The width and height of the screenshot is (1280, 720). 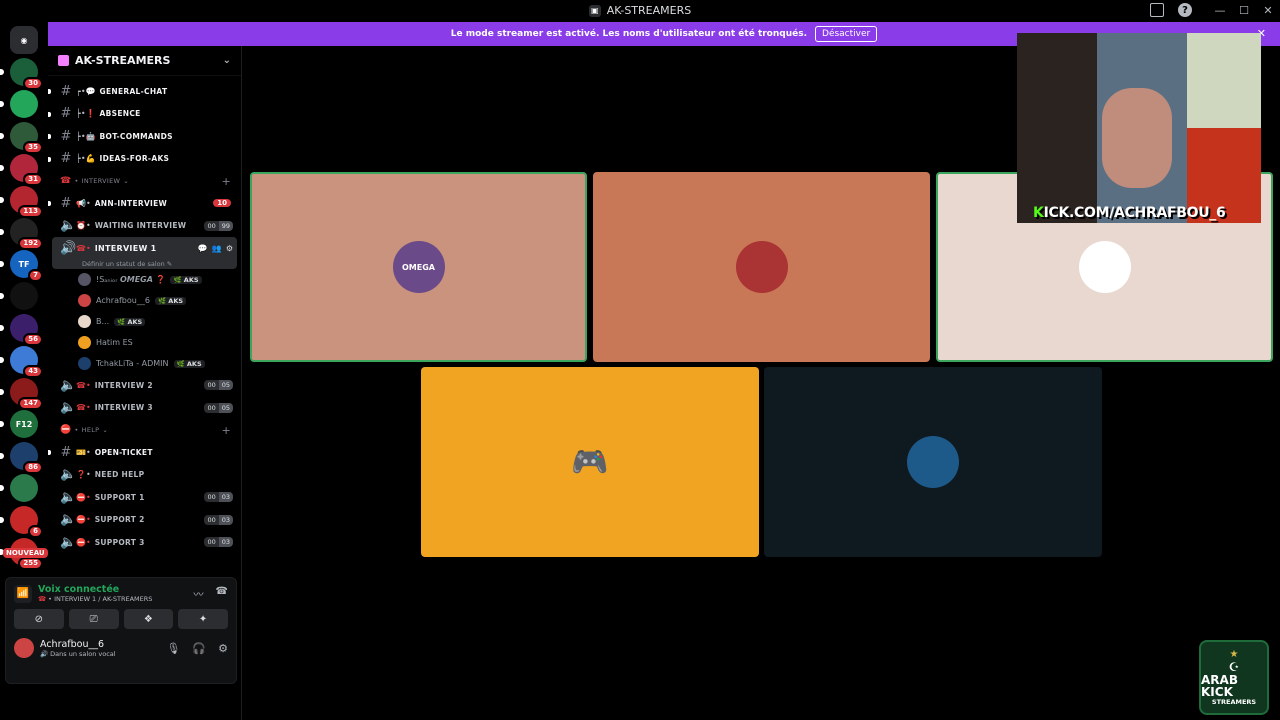 I want to click on mention-badge: 10, so click(x=222, y=203).